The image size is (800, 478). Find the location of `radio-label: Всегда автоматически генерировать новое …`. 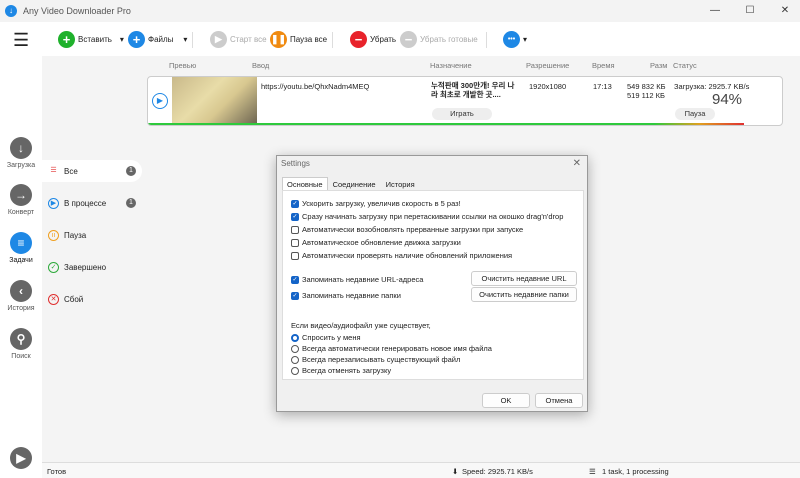

radio-label: Всегда автоматически генерировать новое … is located at coordinates (397, 348).